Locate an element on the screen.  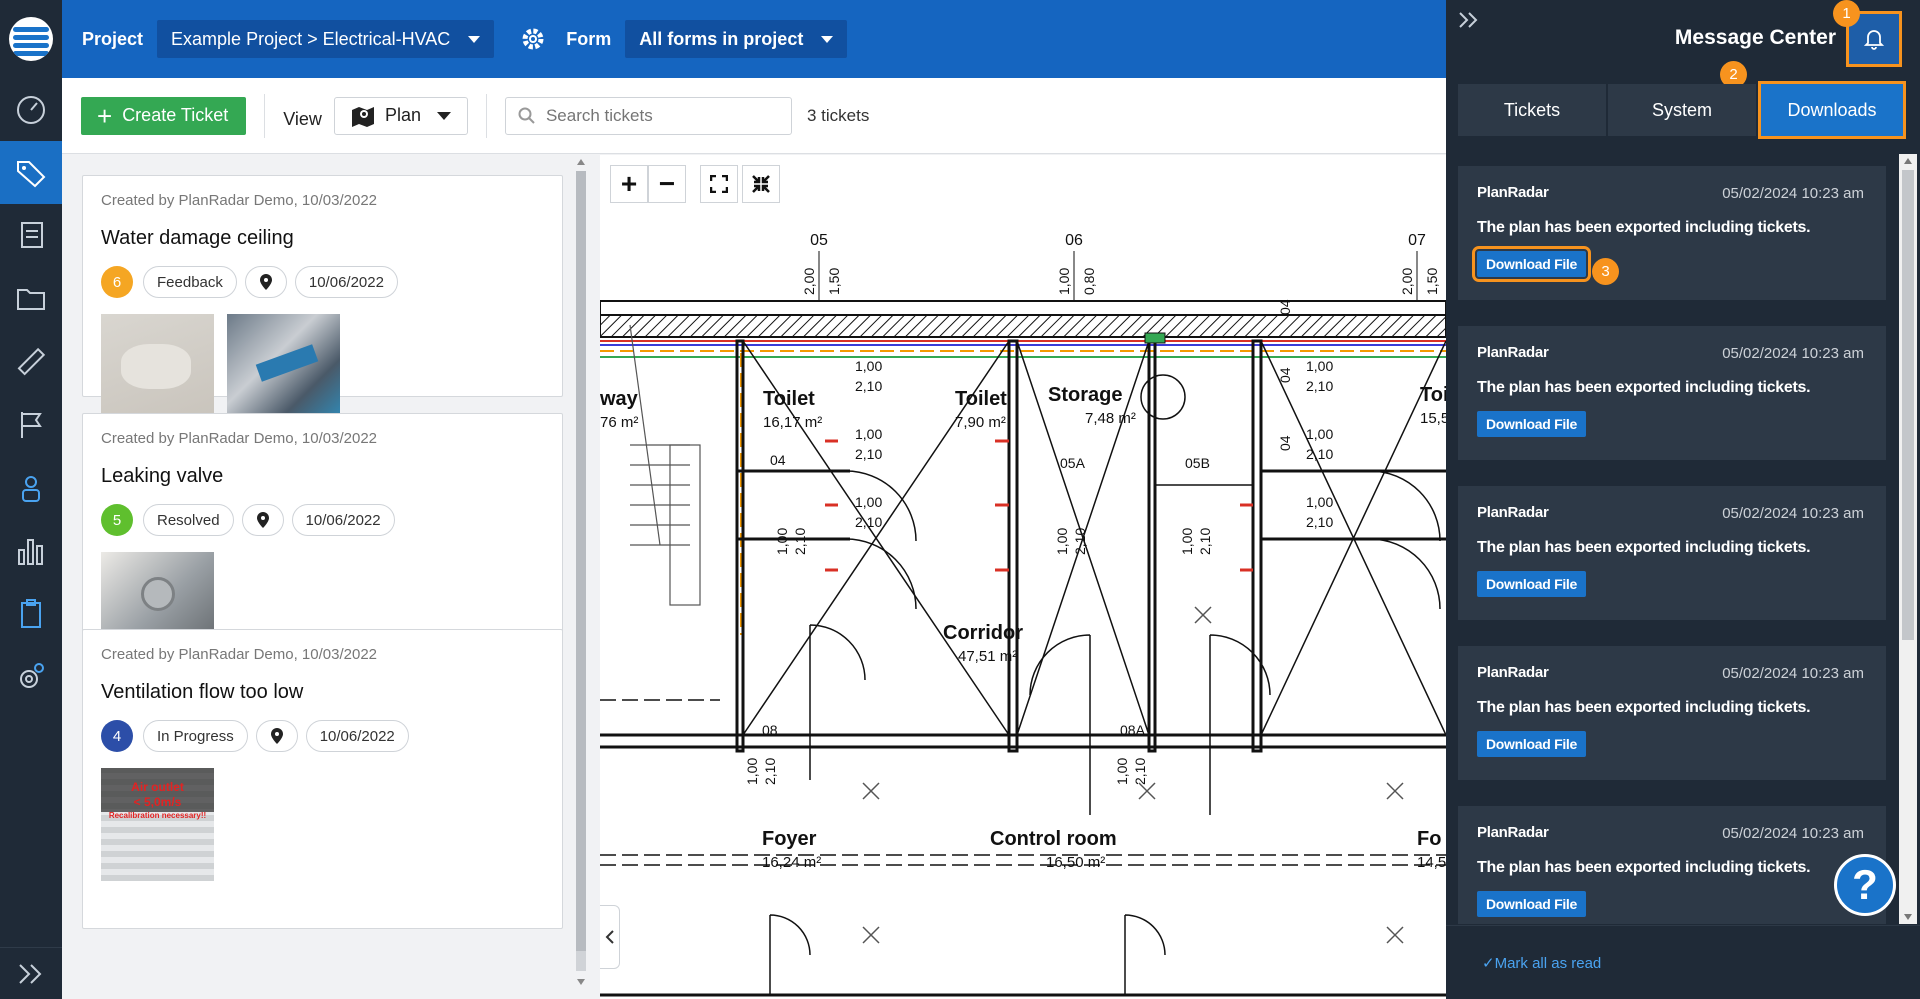
fit-screen-icon is located at coordinates (719, 184).